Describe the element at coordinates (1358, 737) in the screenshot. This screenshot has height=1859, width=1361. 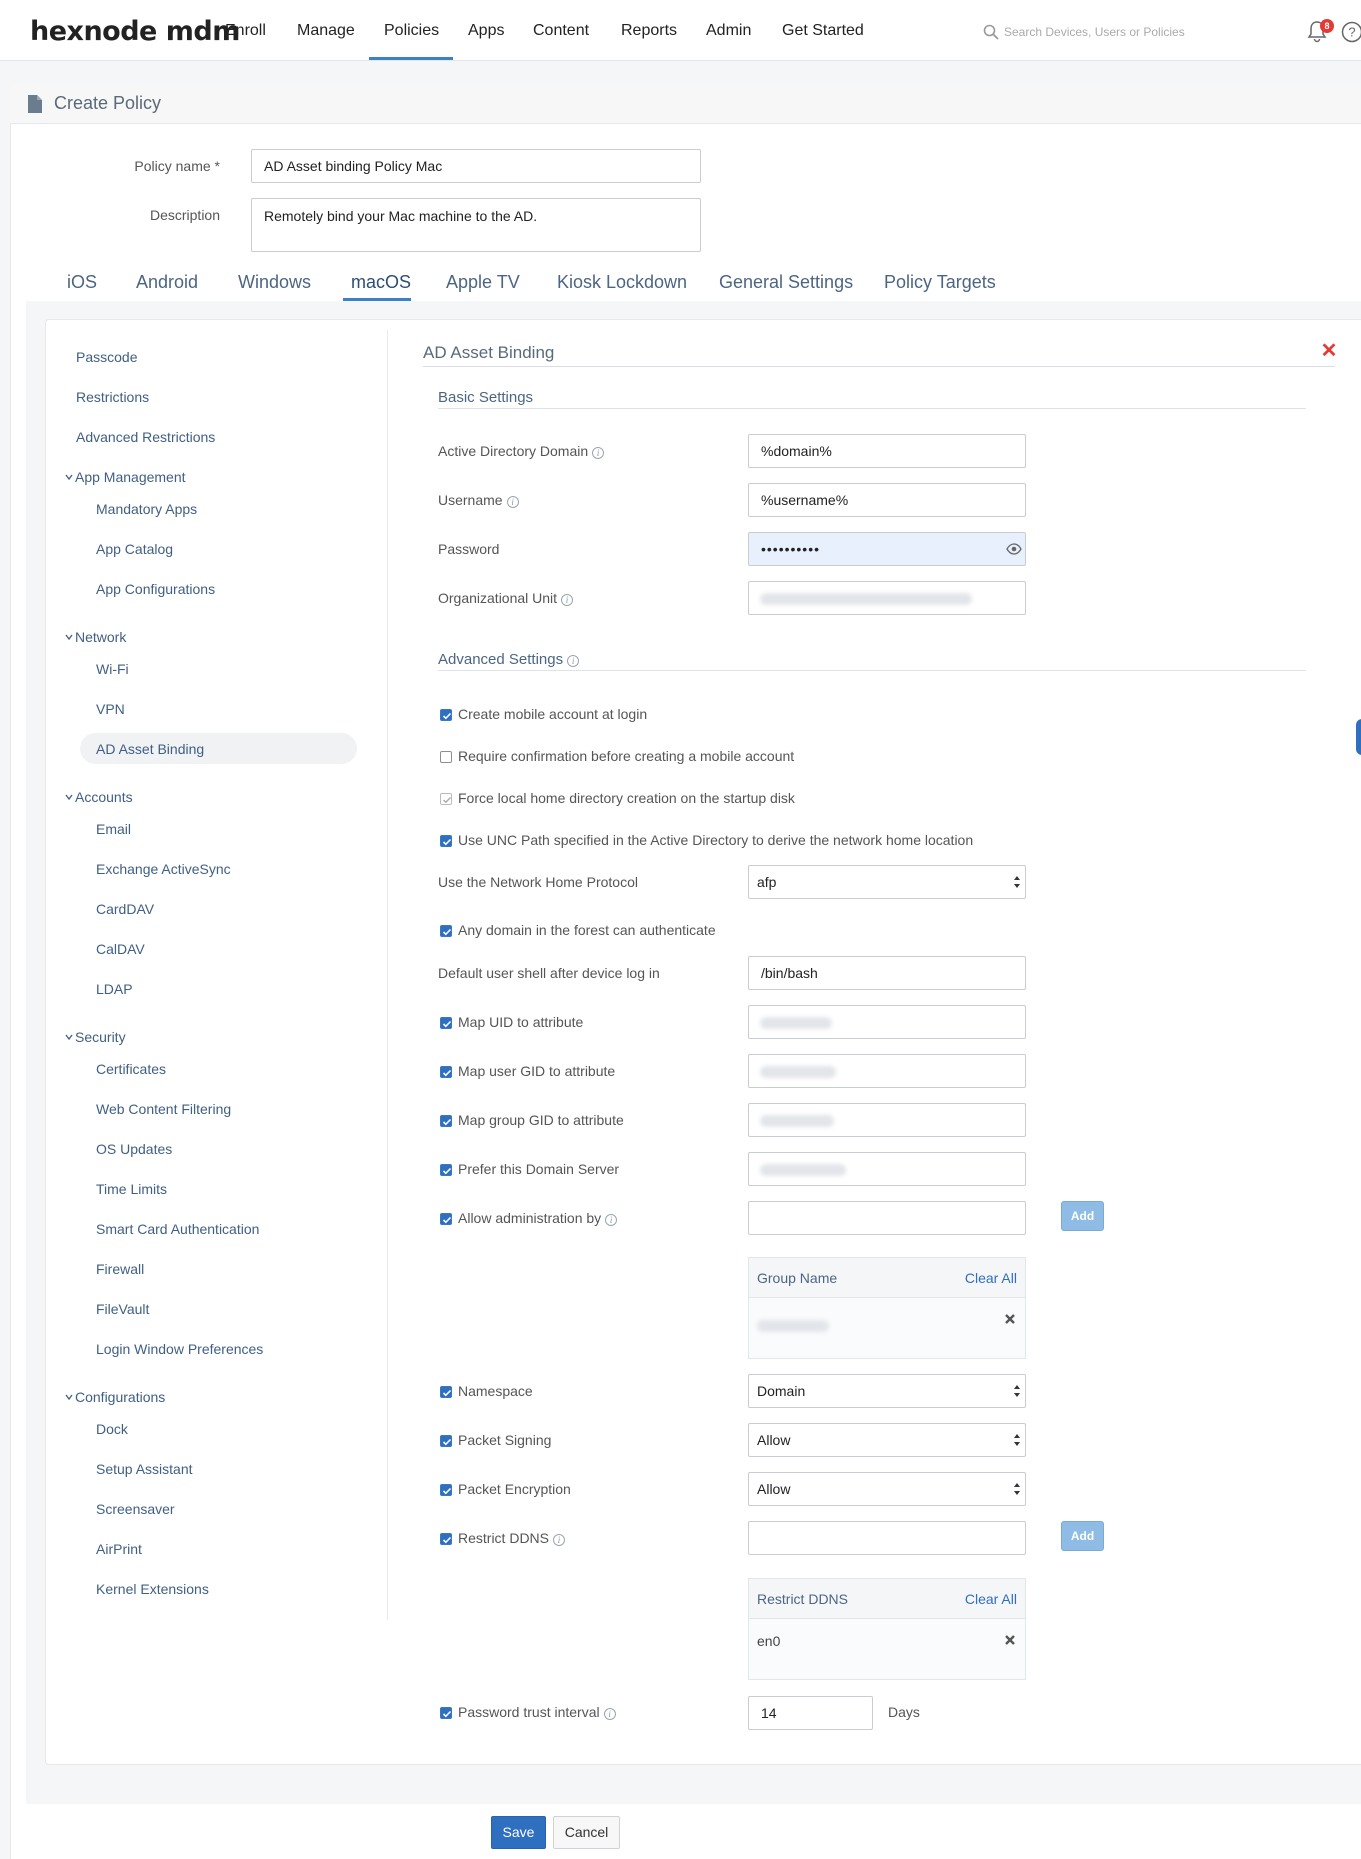
I see `floating-side-tab` at that location.